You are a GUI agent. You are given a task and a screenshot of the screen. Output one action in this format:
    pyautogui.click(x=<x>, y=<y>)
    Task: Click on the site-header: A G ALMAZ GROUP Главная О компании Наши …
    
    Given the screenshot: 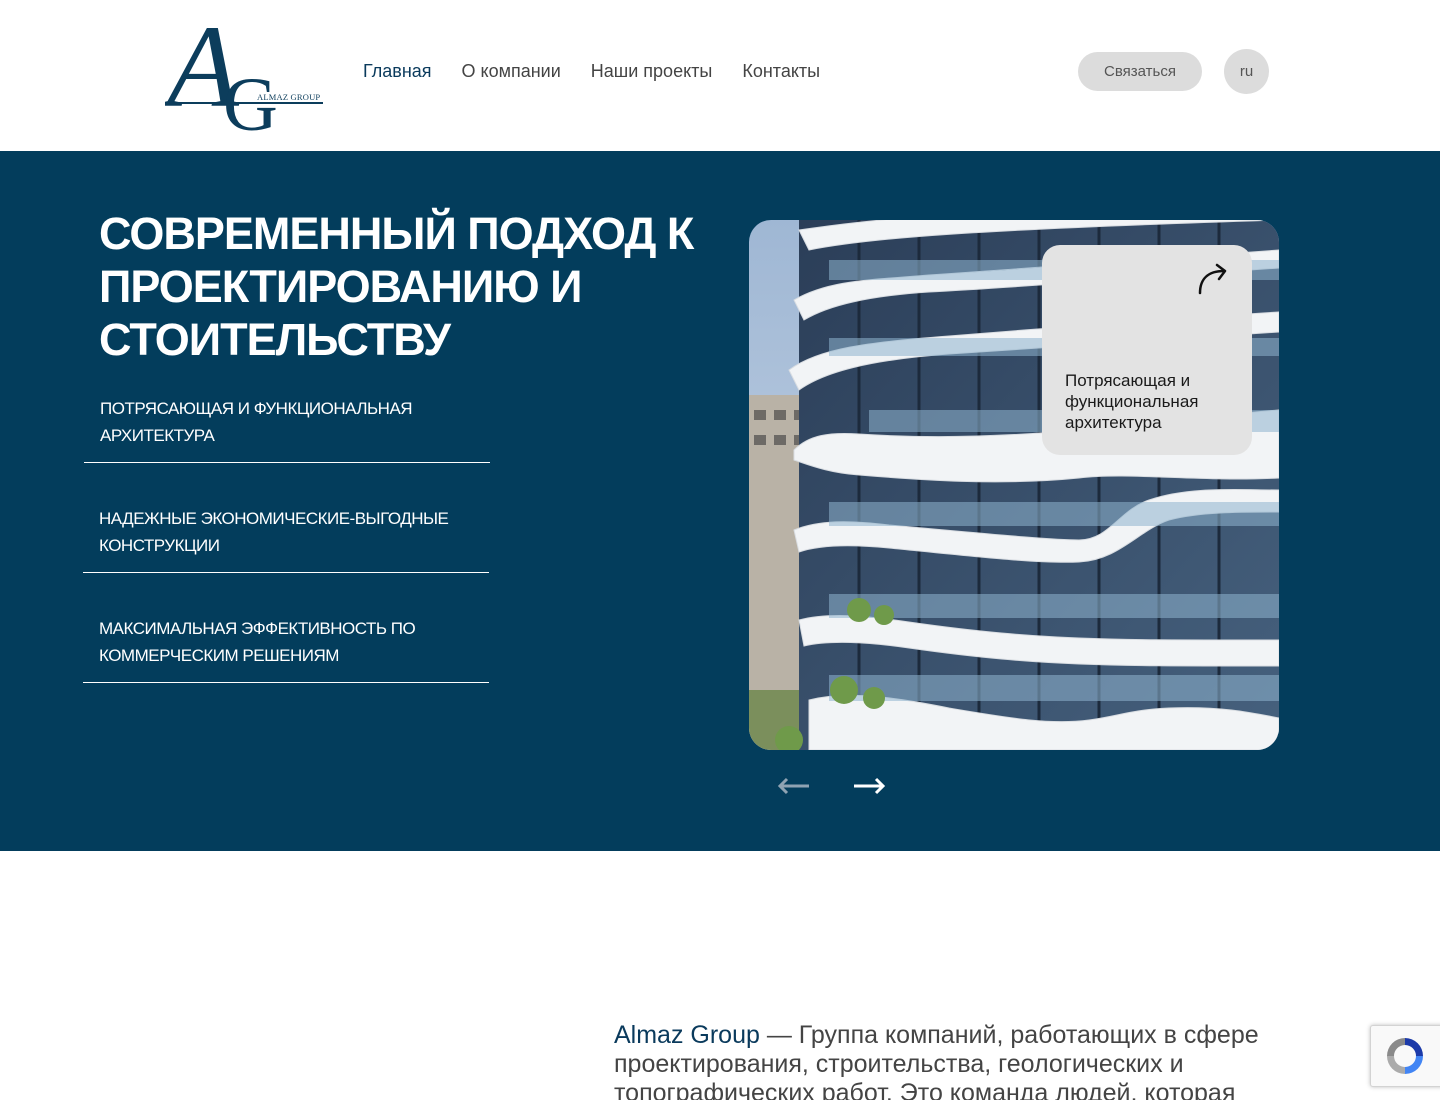 What is the action you would take?
    pyautogui.click(x=720, y=75)
    